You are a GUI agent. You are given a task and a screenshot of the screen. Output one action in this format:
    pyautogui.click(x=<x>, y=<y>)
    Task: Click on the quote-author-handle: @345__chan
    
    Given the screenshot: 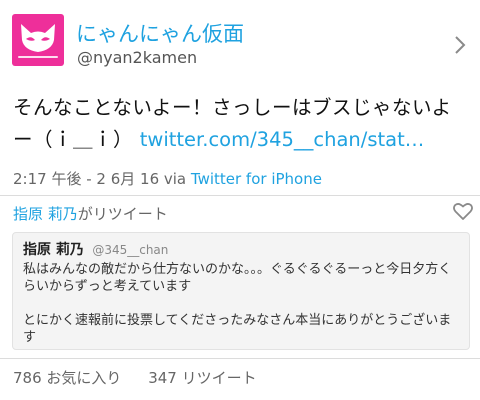 What is the action you would take?
    pyautogui.click(x=130, y=250)
    